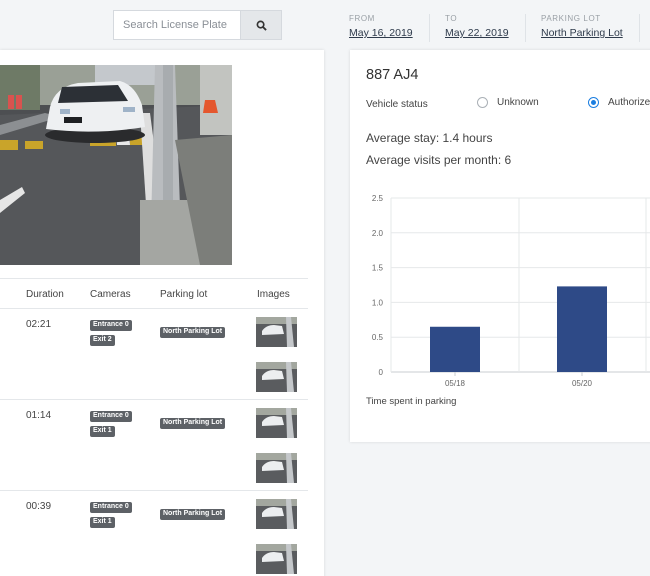  Describe the element at coordinates (392, 75) in the screenshot. I see `license-plate-title: 887 AJ4` at that location.